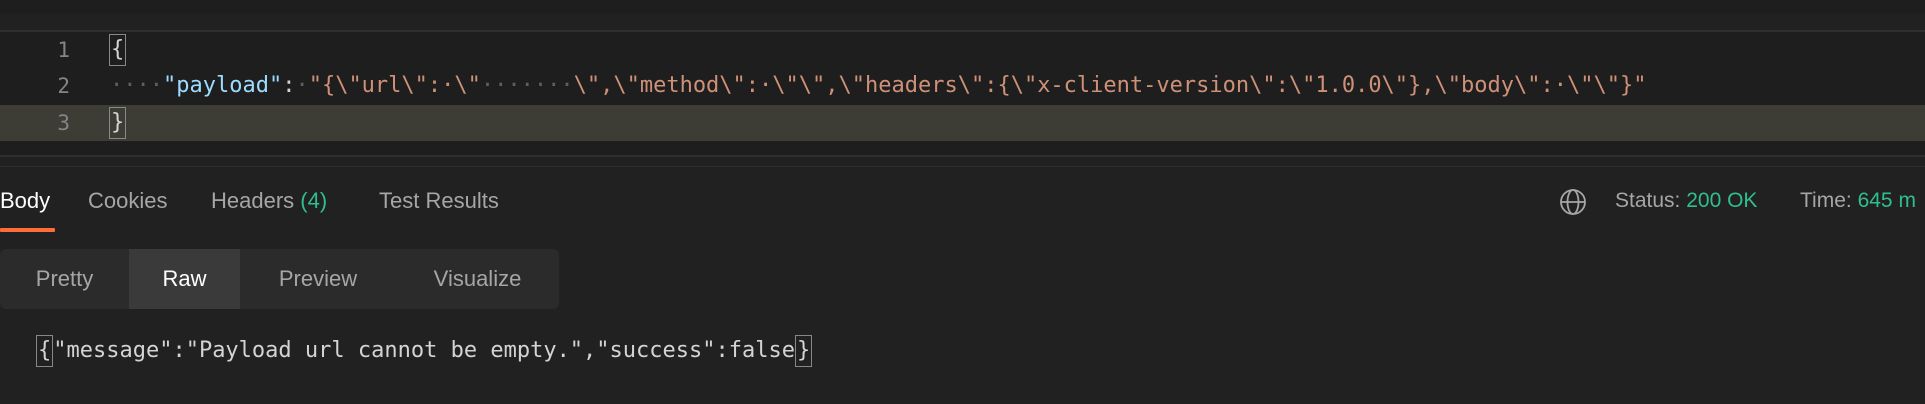 The height and width of the screenshot is (404, 1925). I want to click on active-tab-indicator, so click(27, 230).